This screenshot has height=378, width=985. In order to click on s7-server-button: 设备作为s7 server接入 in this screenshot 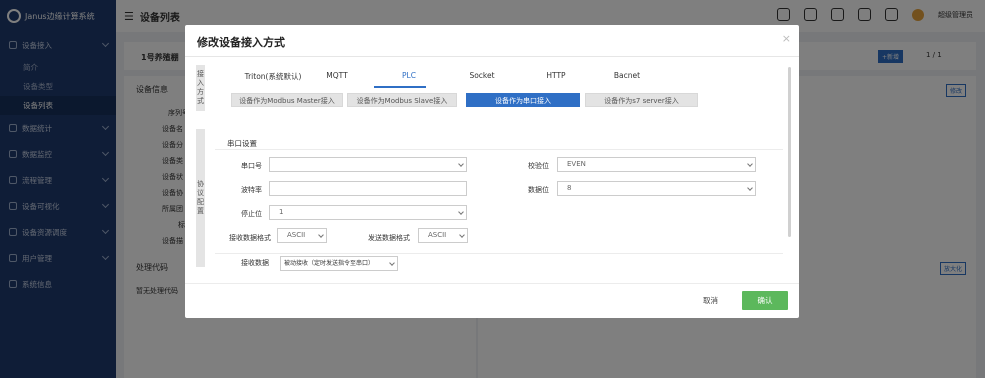, I will do `click(641, 100)`.